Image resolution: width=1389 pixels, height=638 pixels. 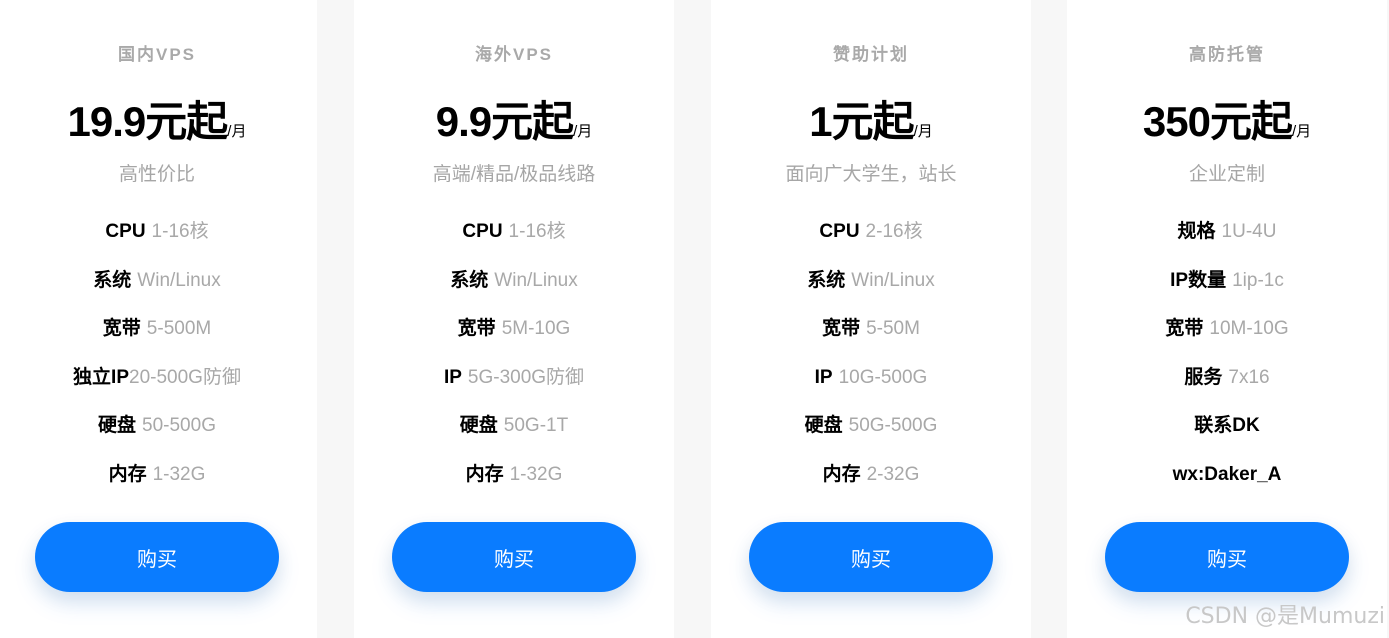 I want to click on spec-row: 宽带 5M-10G, so click(x=514, y=341).